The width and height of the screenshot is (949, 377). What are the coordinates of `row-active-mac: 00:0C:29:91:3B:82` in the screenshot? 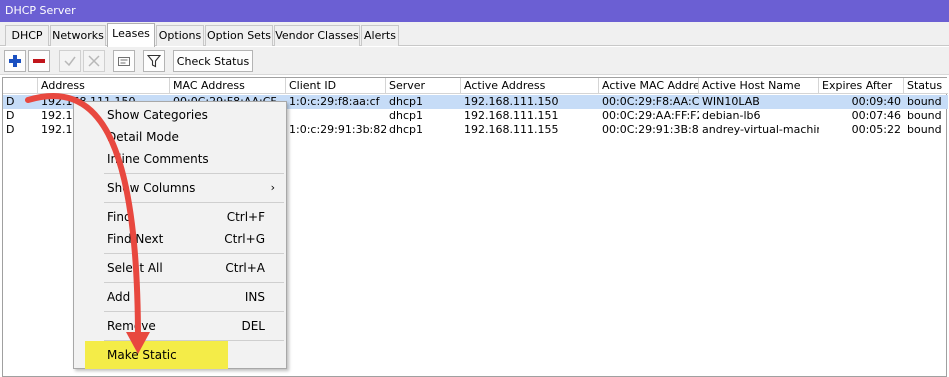 It's located at (650, 129).